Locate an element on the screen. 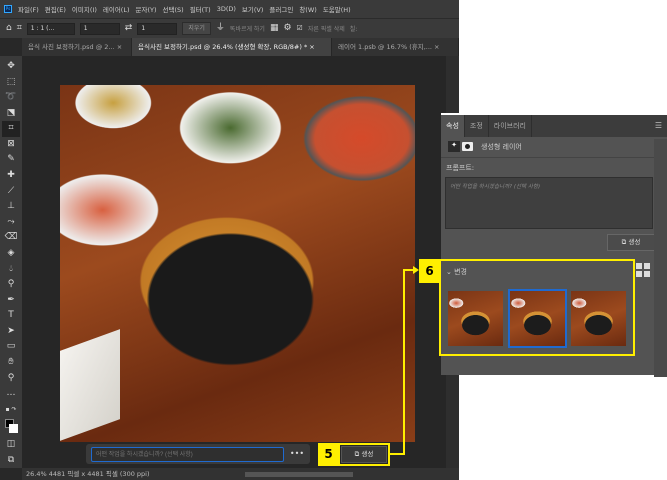 The width and height of the screenshot is (667, 480). mask-icon is located at coordinates (467, 146).